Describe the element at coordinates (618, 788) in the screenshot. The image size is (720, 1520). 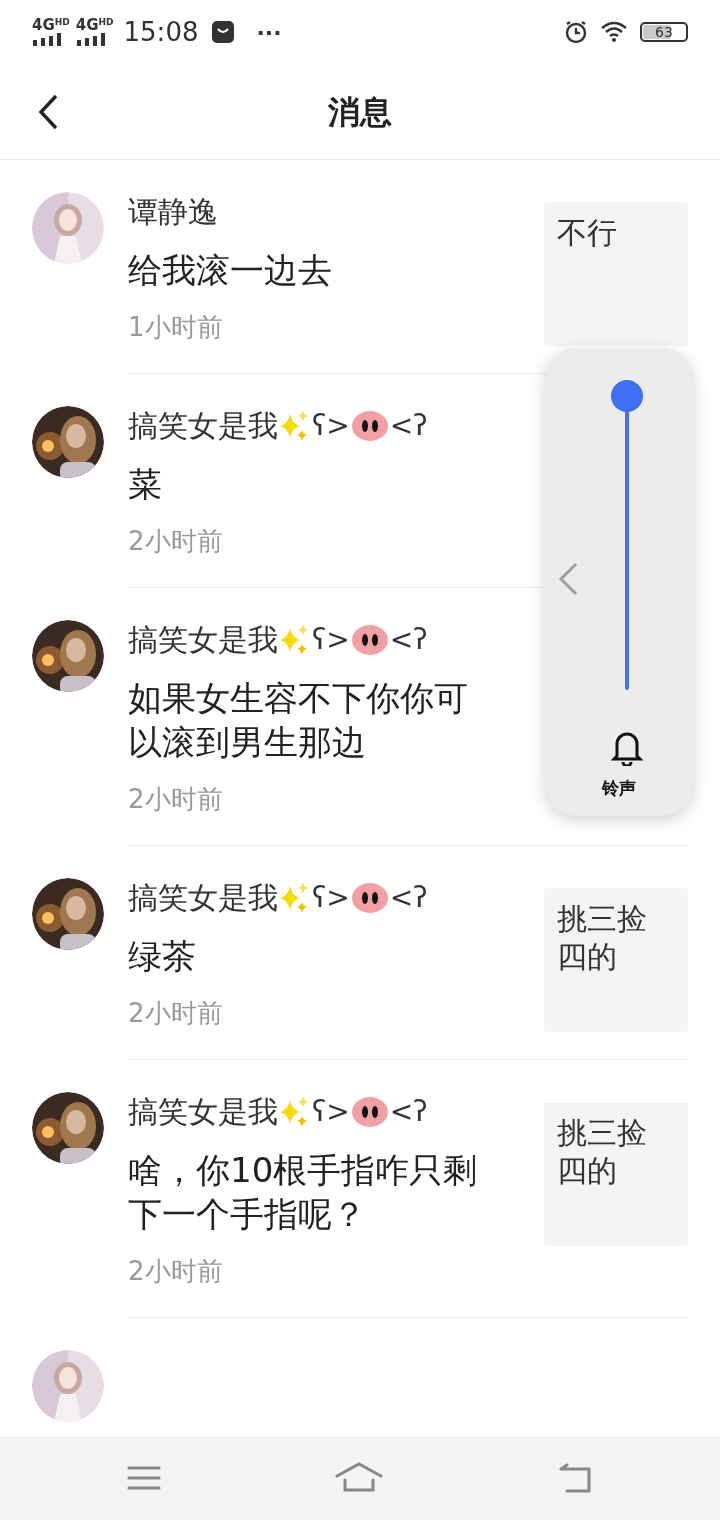
I see `volume-label: 铃声` at that location.